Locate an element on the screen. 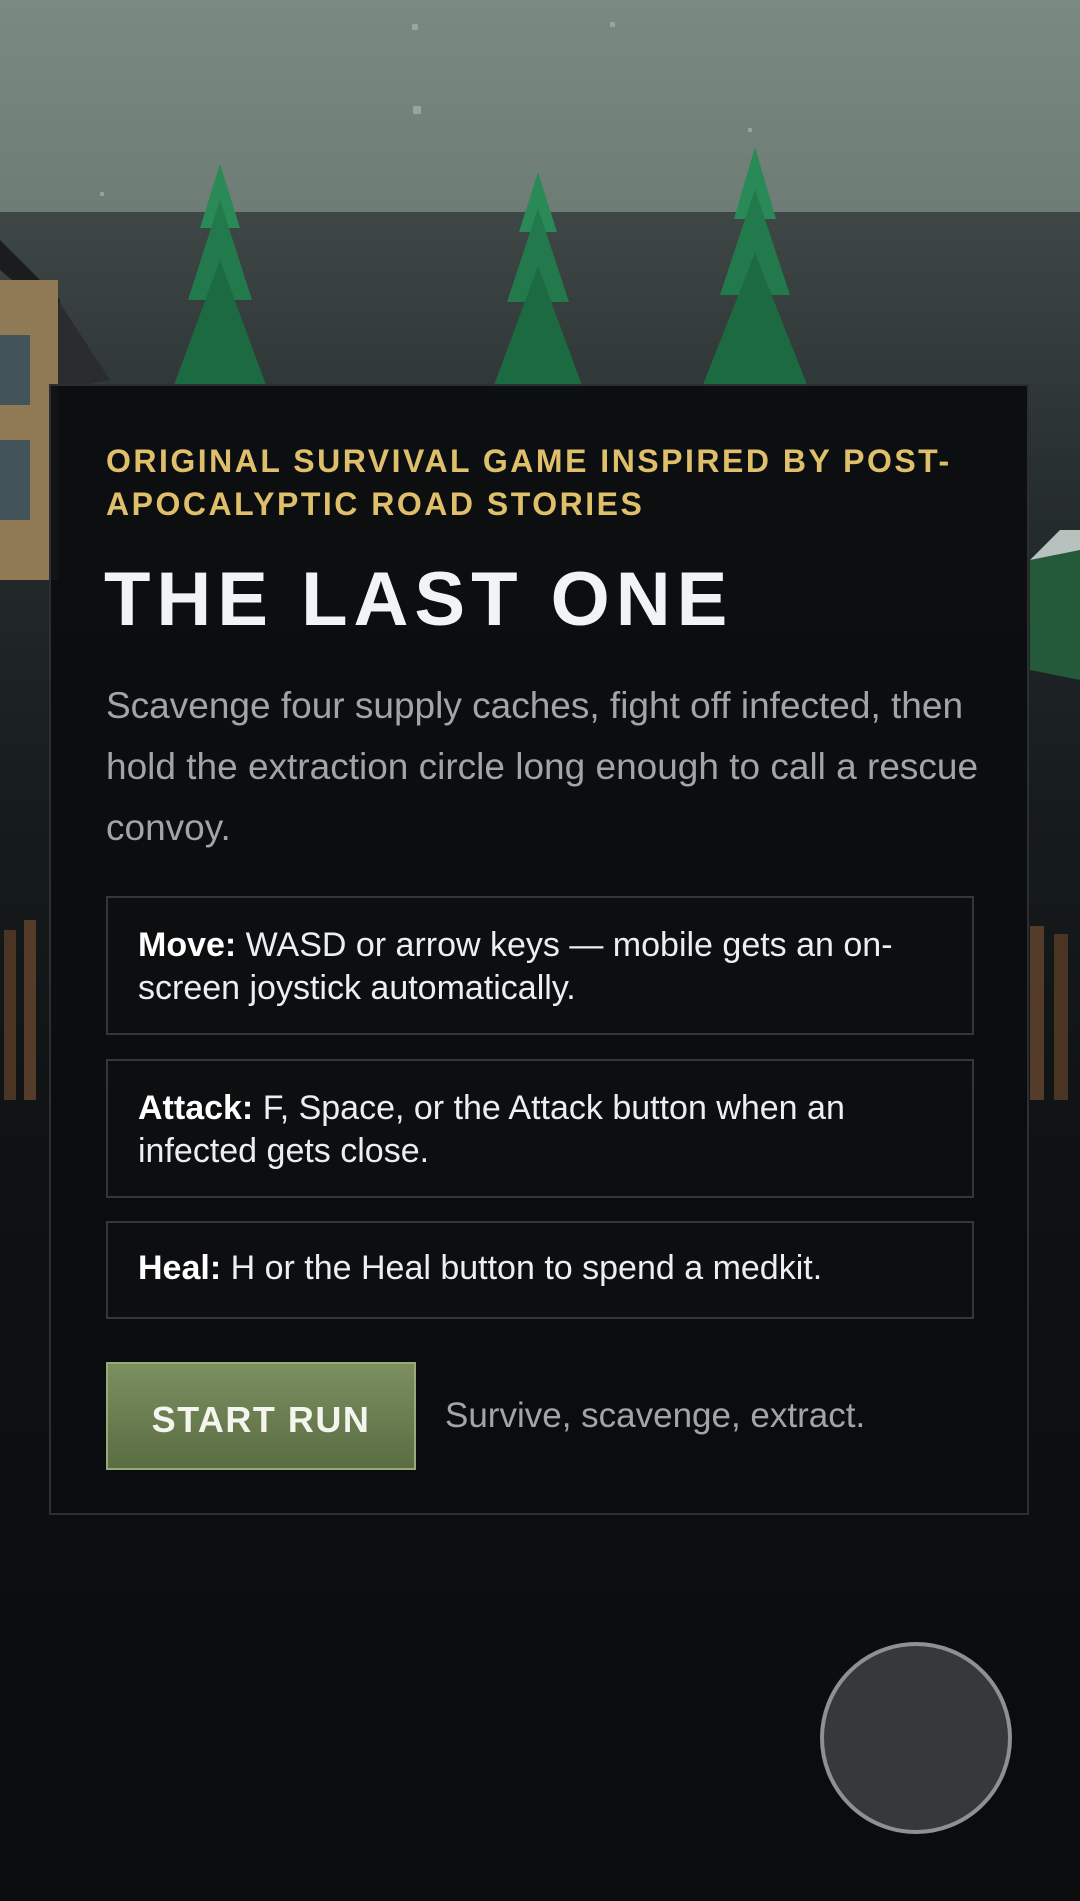 This screenshot has width=1080, height=1901. control-tip-label: Move: is located at coordinates (187, 945).